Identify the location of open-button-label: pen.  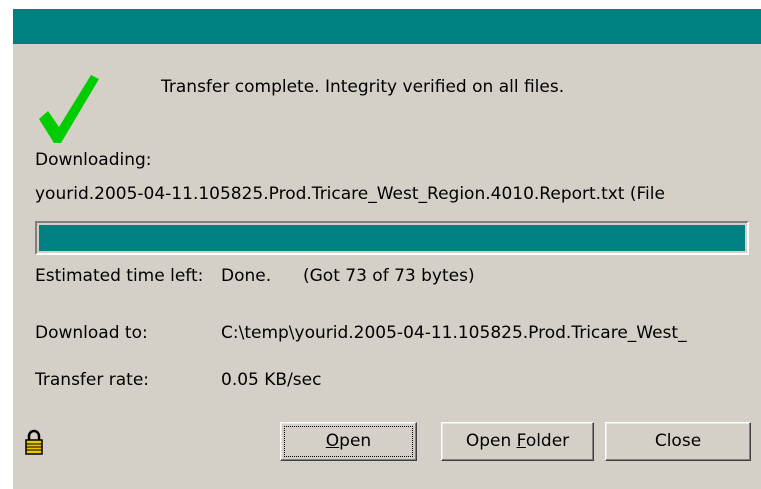
(355, 441).